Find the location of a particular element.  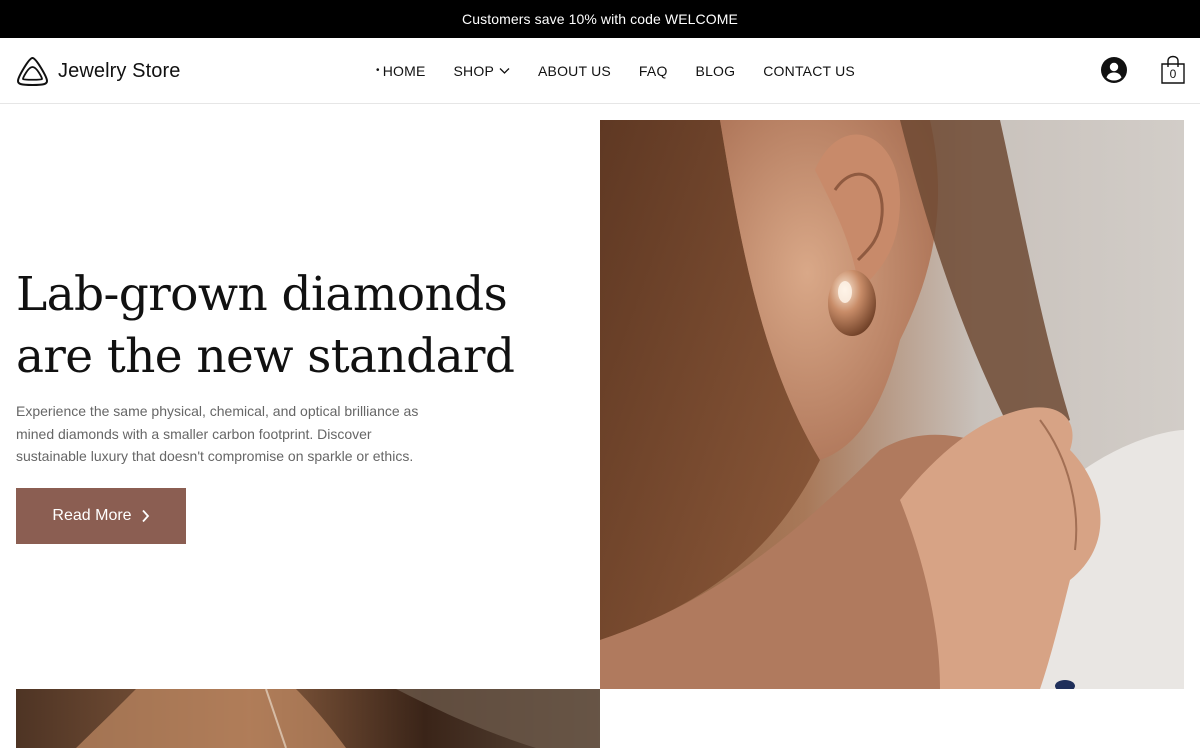

nav-blog: BLOG is located at coordinates (716, 71).